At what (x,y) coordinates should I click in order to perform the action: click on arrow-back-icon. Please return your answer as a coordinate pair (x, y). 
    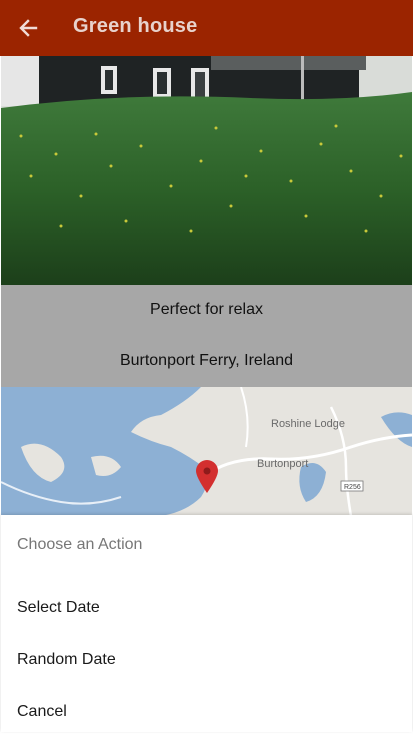
    Looking at the image, I should click on (28, 28).